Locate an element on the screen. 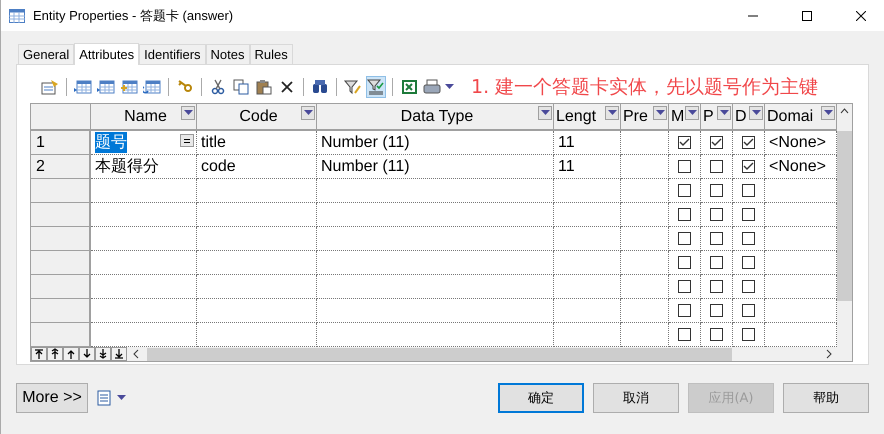 Image resolution: width=884 pixels, height=434 pixels. table-cell: code is located at coordinates (257, 167).